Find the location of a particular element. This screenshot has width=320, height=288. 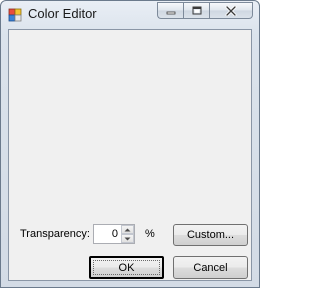

percent-label: % is located at coordinates (150, 234).